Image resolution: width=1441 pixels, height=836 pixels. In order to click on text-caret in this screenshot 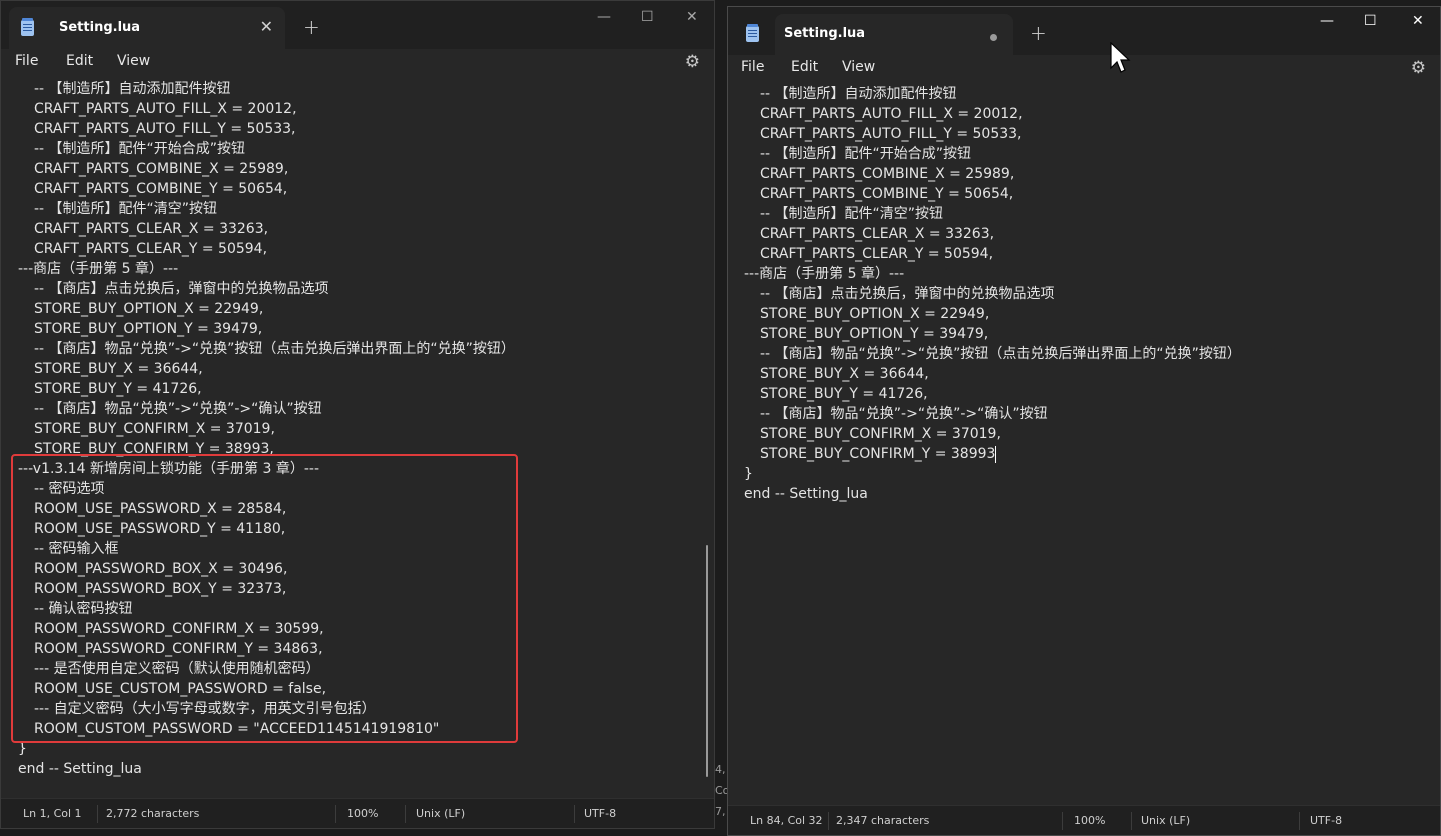, I will do `click(996, 454)`.